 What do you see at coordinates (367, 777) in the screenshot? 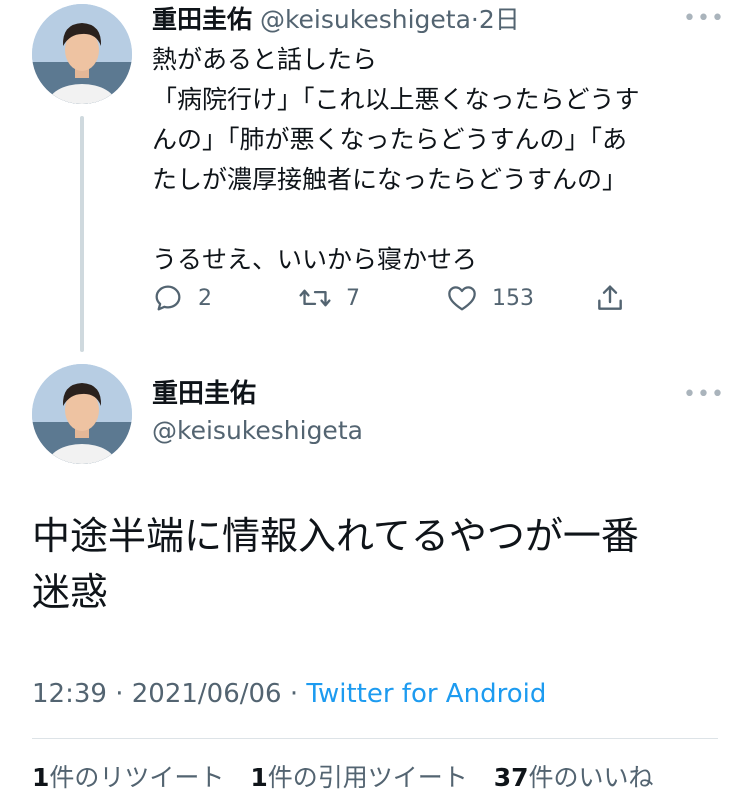
I see `quotes-label: 件の引用ツイート` at bounding box center [367, 777].